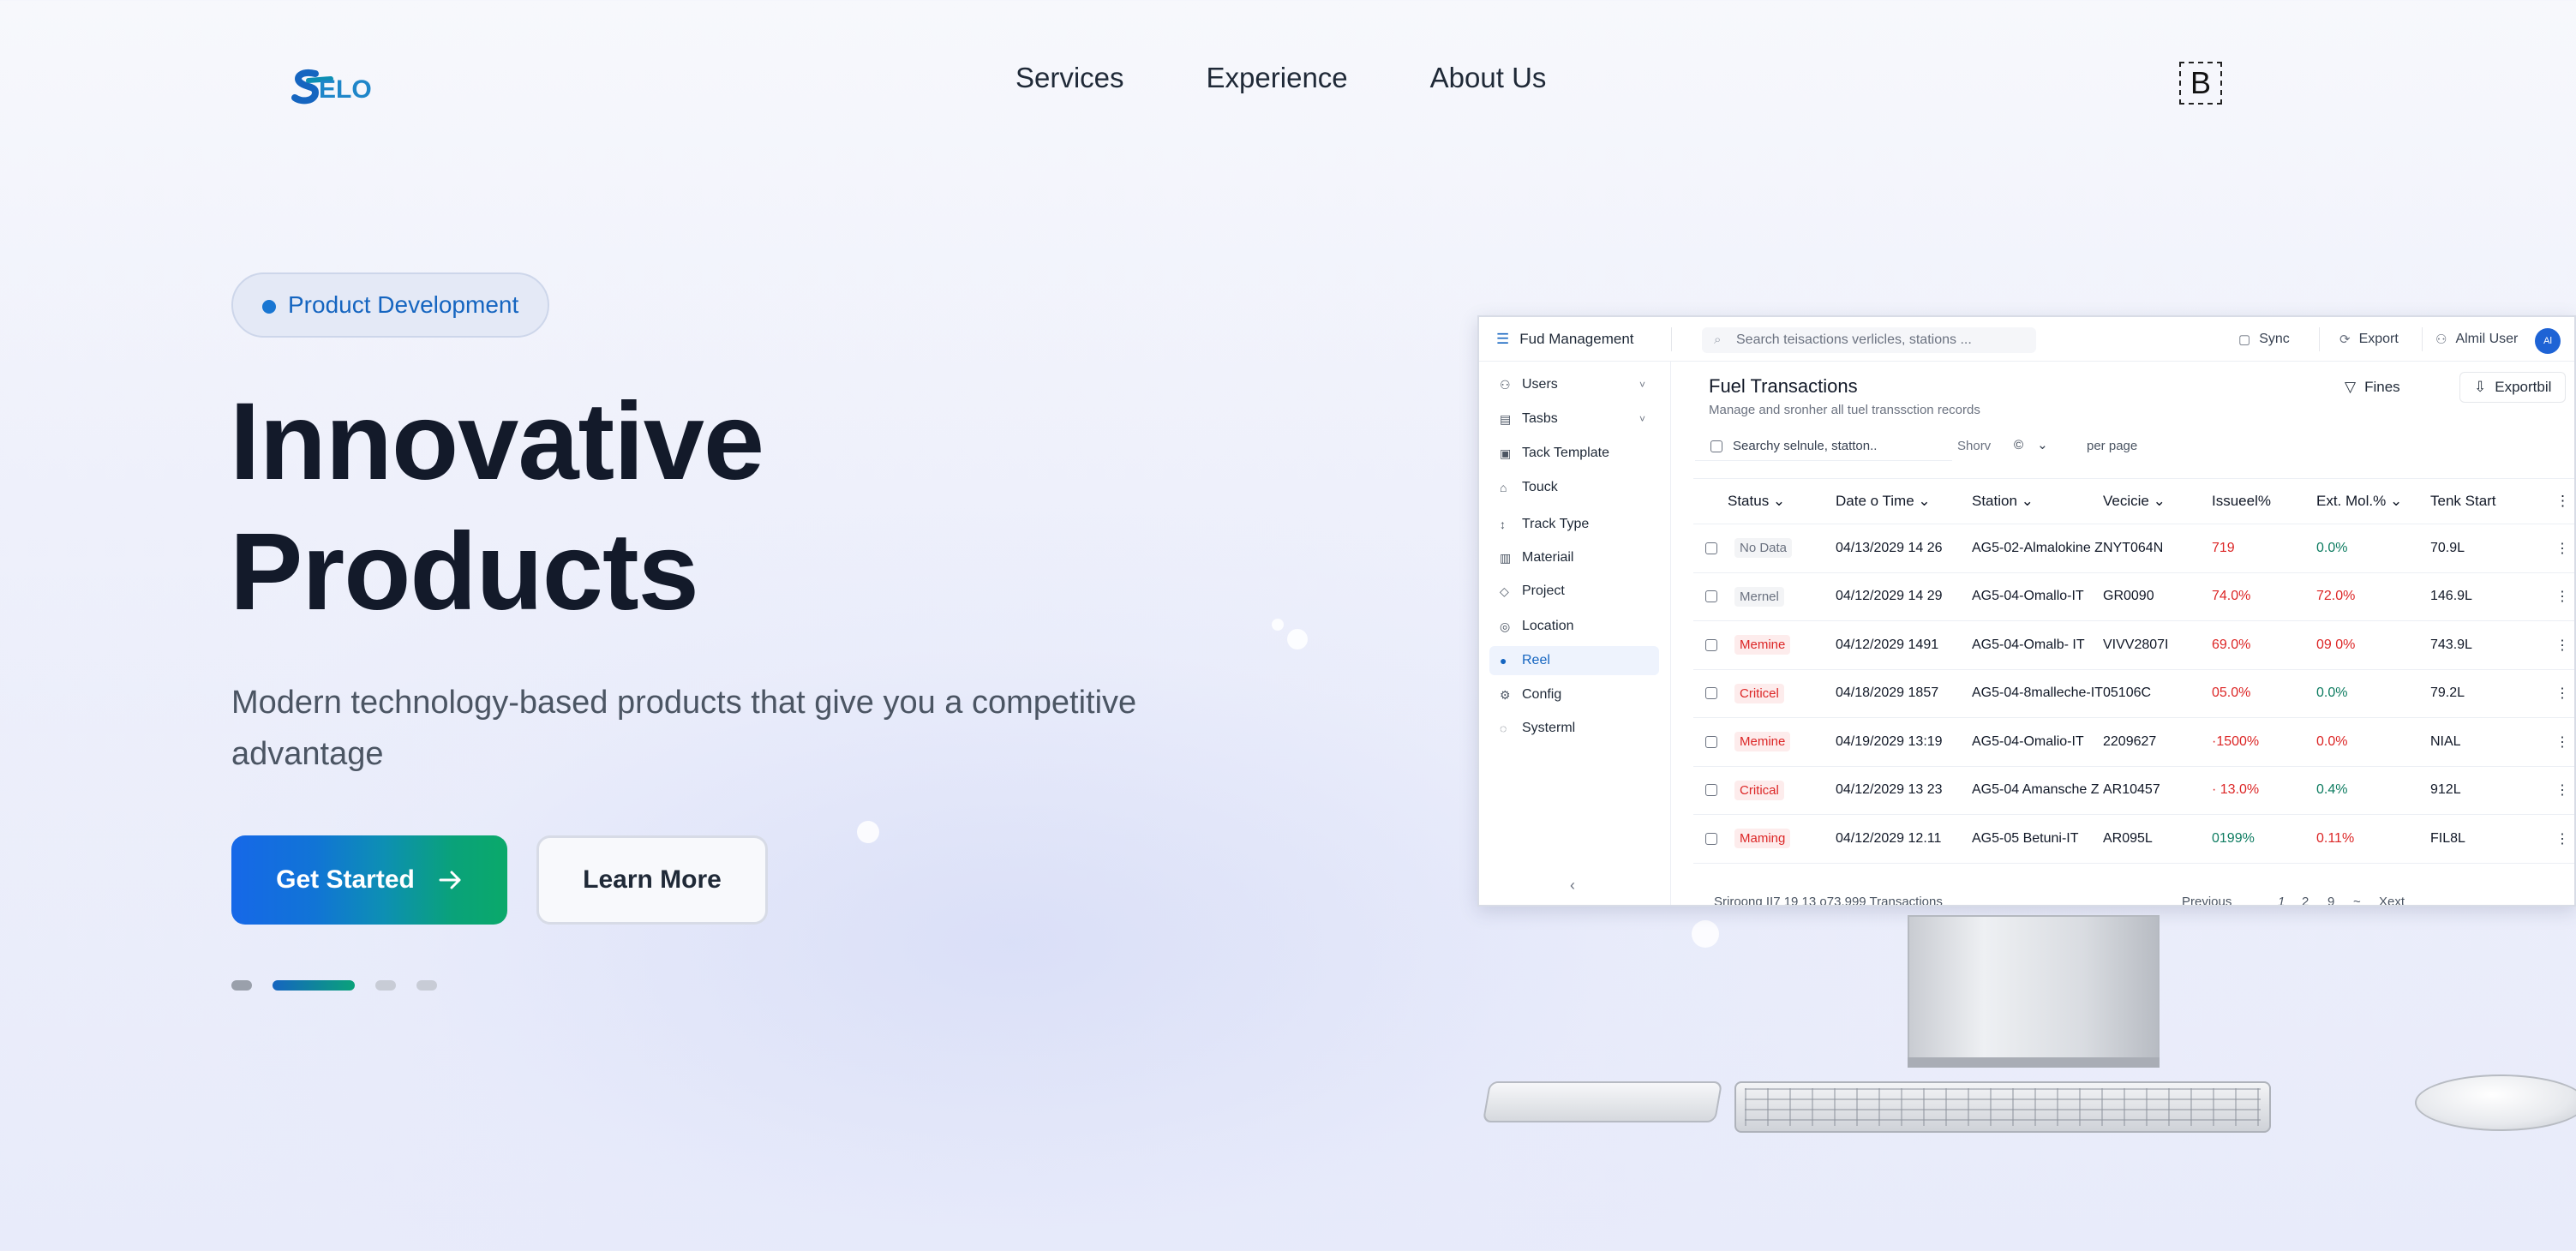 This screenshot has height=1251, width=2576. Describe the element at coordinates (2451, 596) in the screenshot. I see `cell-tank: 146.9L` at that location.